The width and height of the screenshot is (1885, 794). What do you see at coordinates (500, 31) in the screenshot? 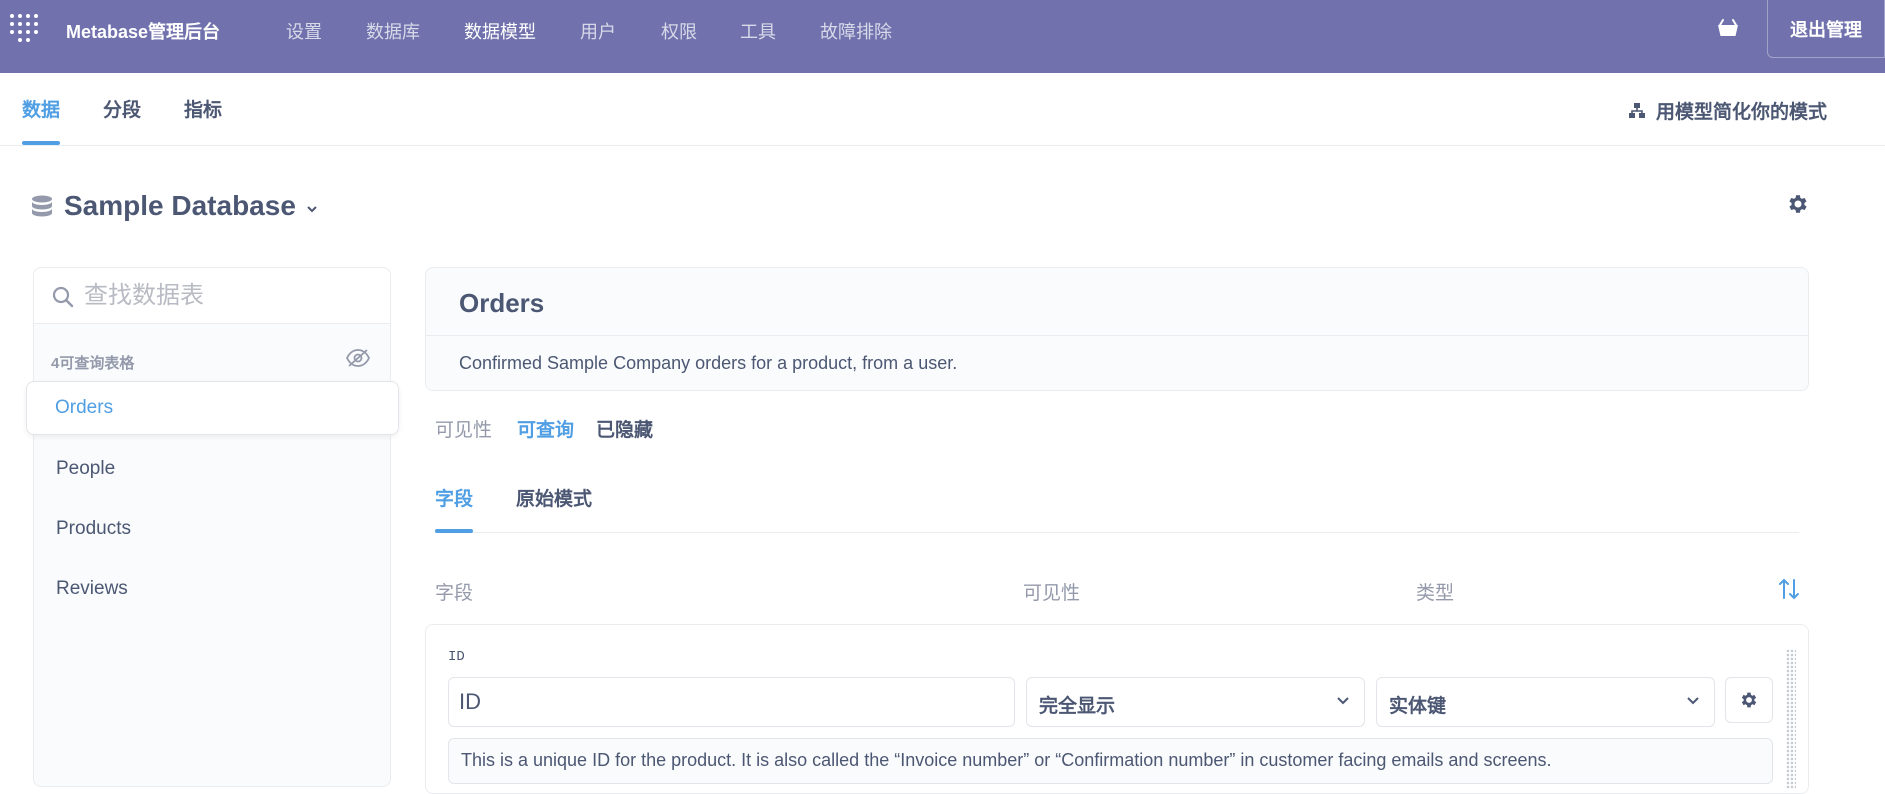
I see `nav-data-model: 数据模型` at bounding box center [500, 31].